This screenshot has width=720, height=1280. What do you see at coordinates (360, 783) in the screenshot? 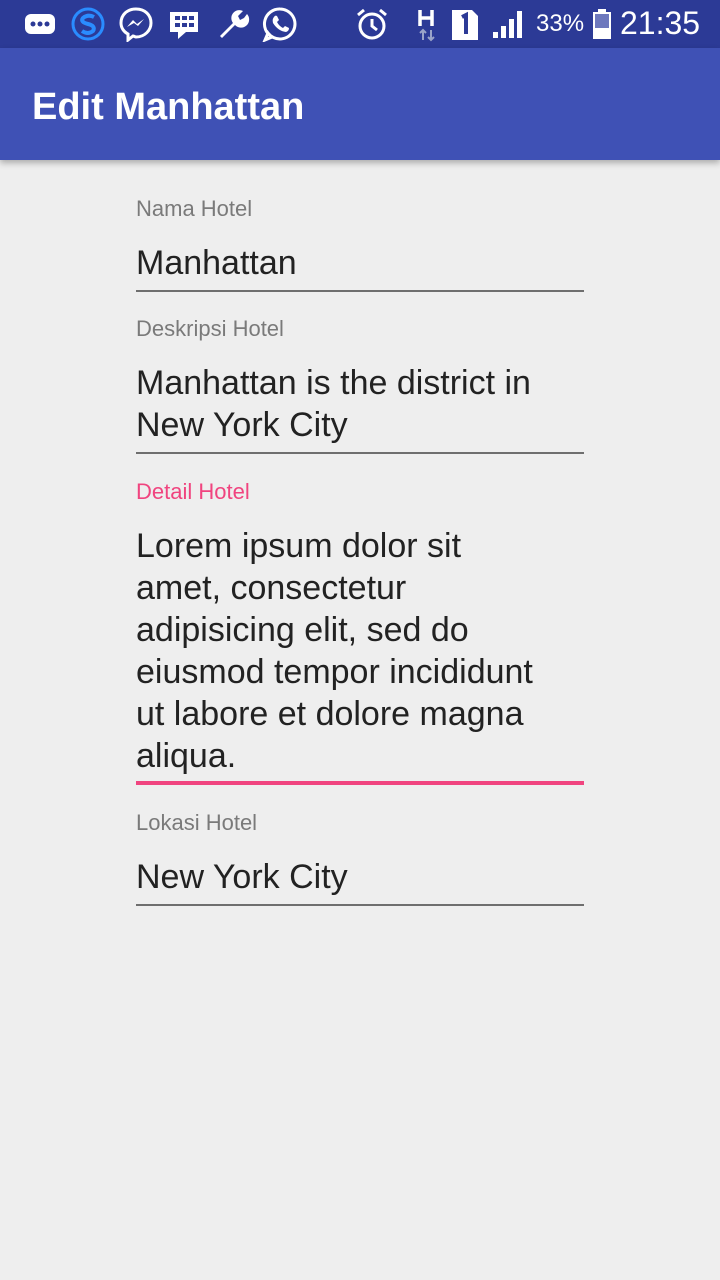
I see `detail-hotel-underline` at bounding box center [360, 783].